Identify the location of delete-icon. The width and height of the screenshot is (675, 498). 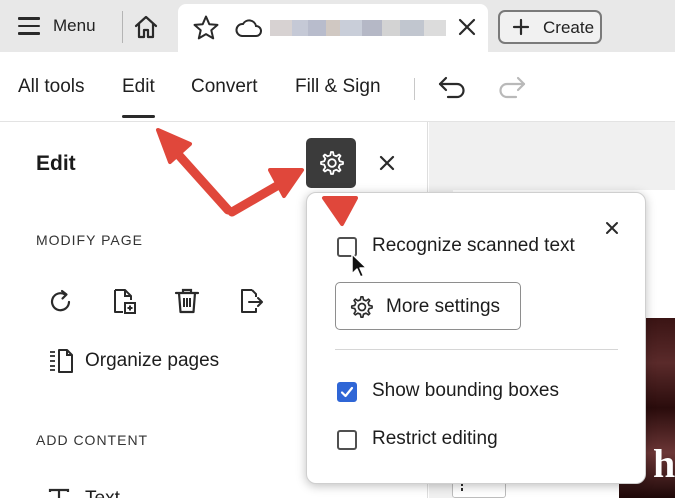
(187, 301).